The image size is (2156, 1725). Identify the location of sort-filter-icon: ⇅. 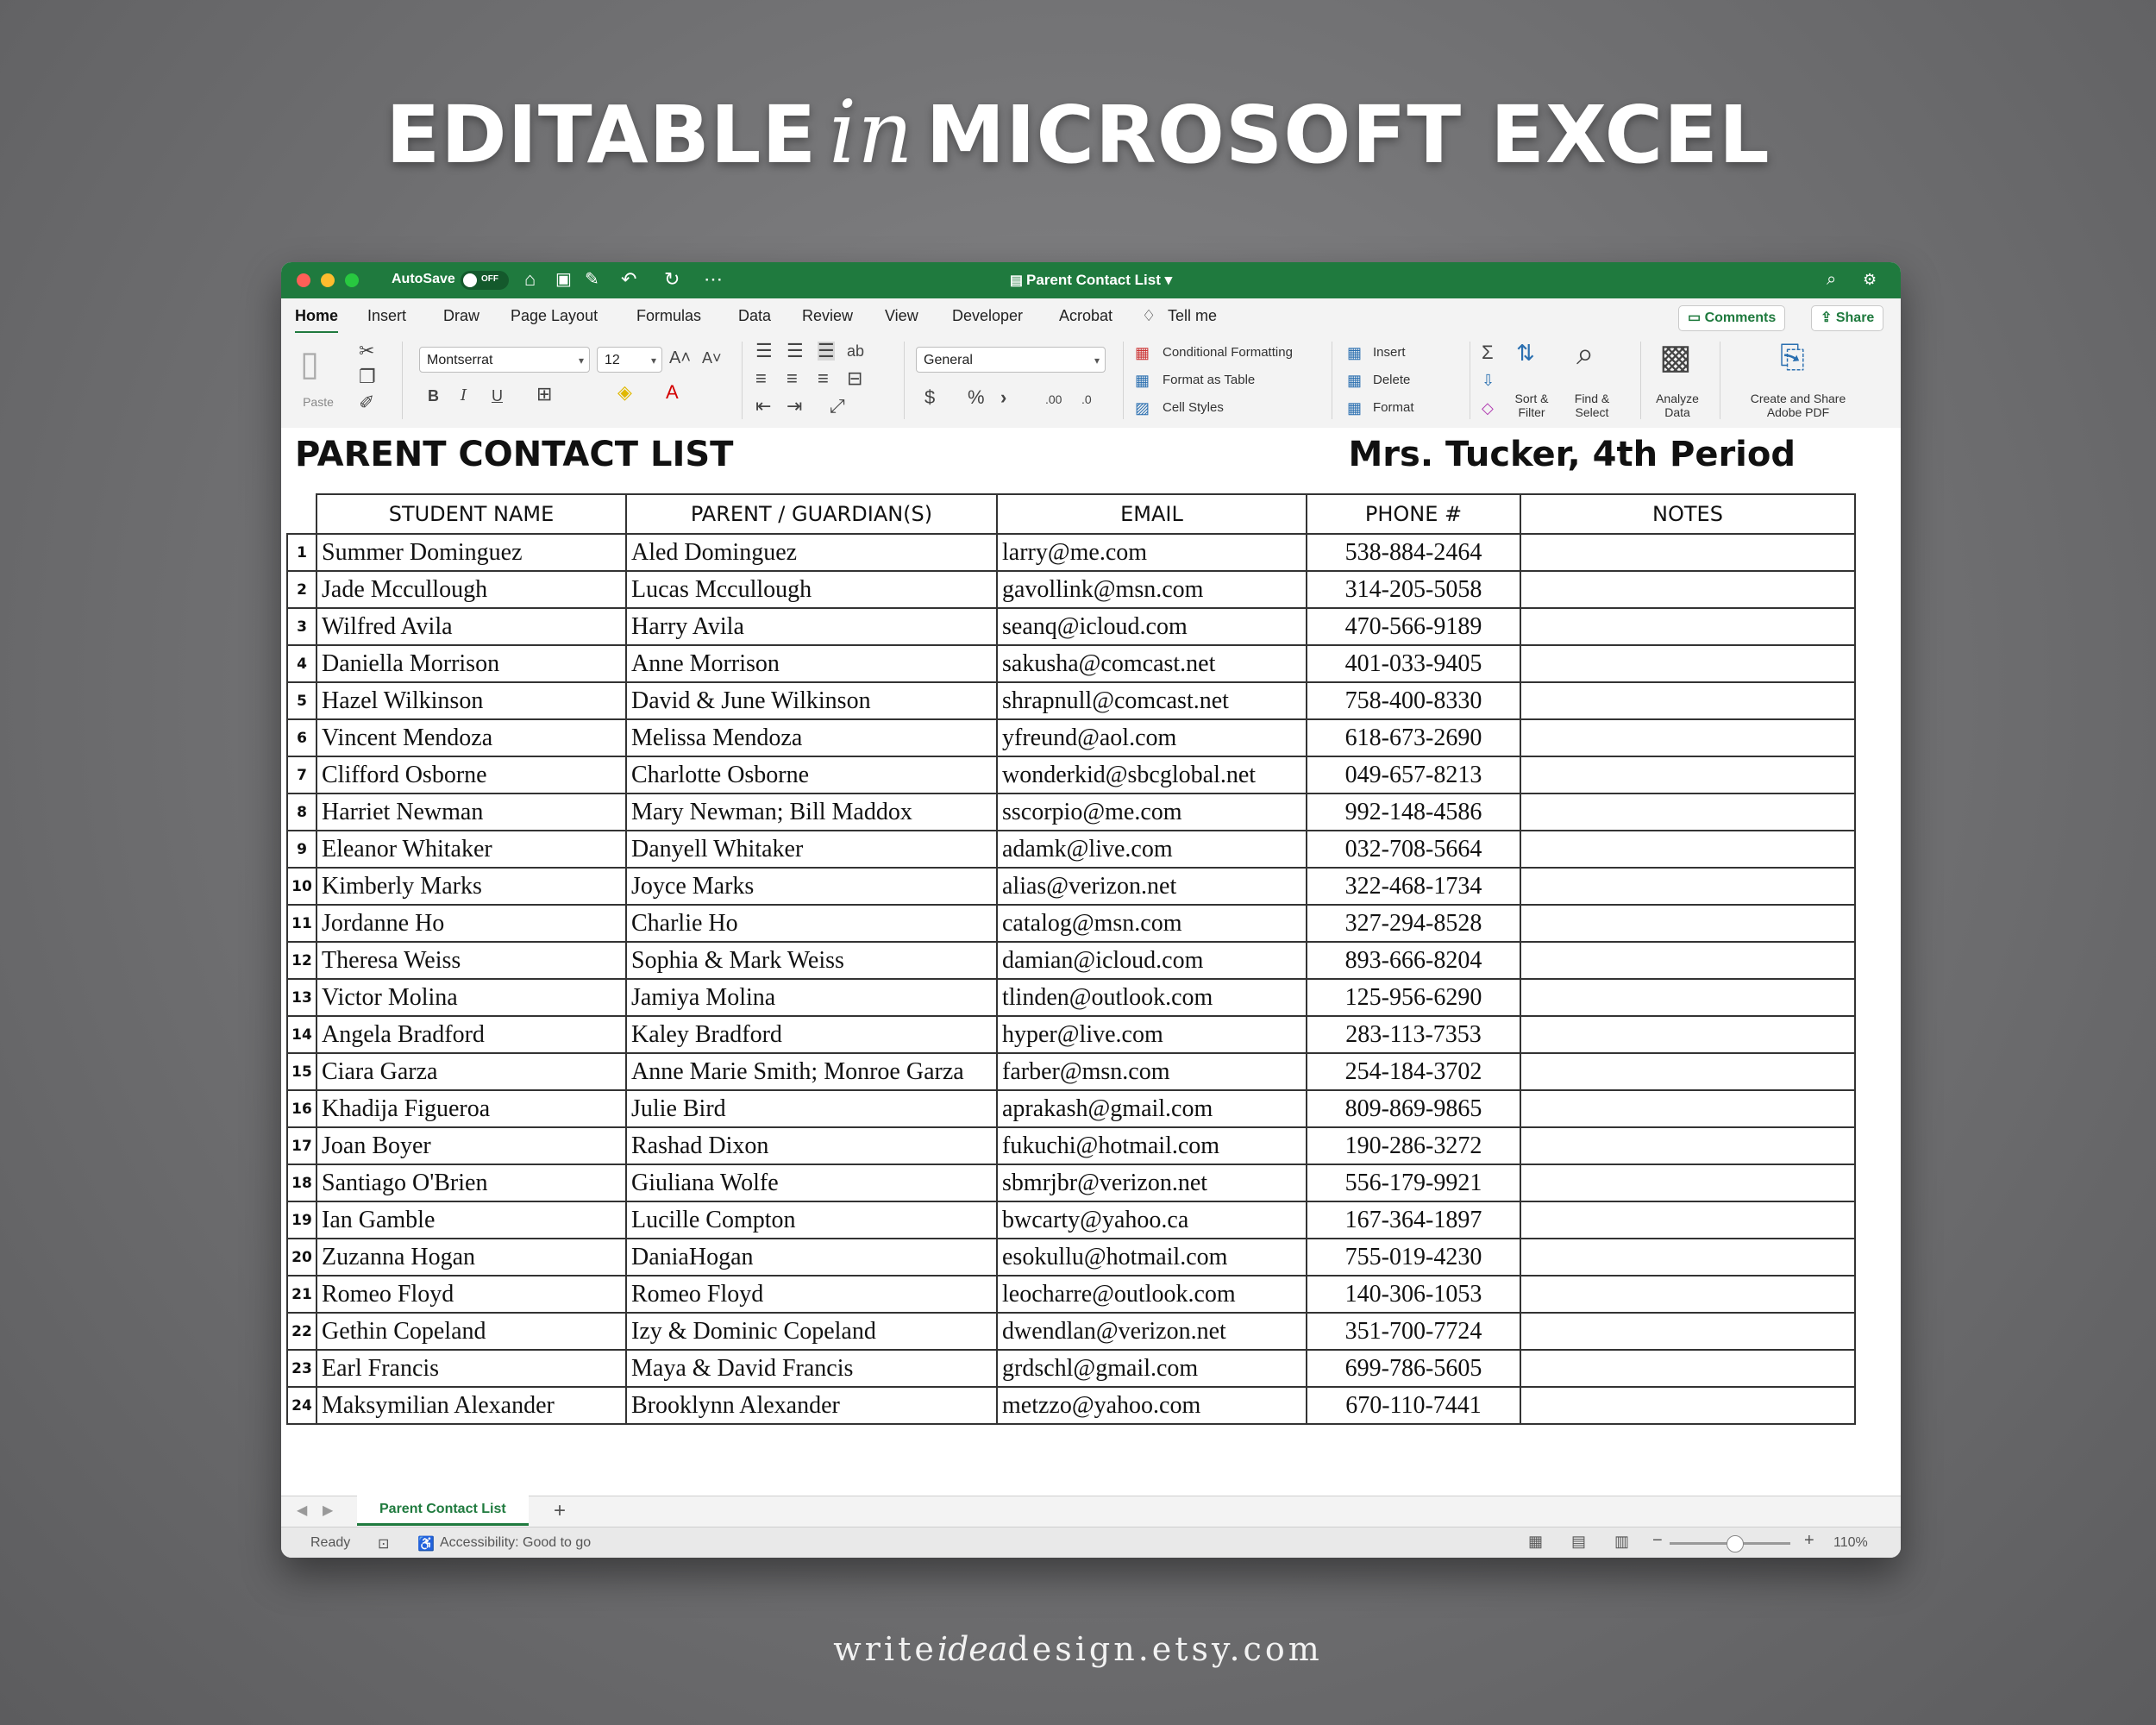
(1525, 353).